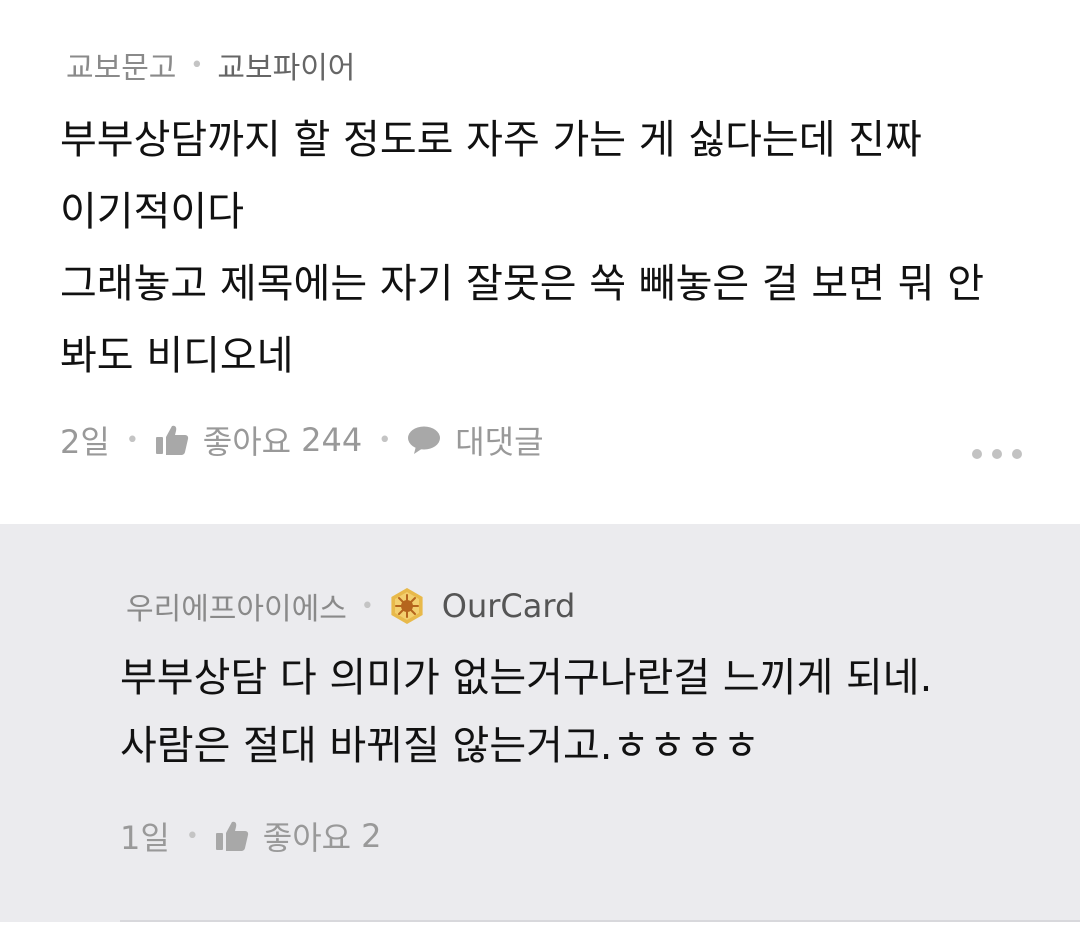 This screenshot has height=946, width=1080. Describe the element at coordinates (121, 65) in the screenshot. I see `comment-username: 교보문고` at that location.